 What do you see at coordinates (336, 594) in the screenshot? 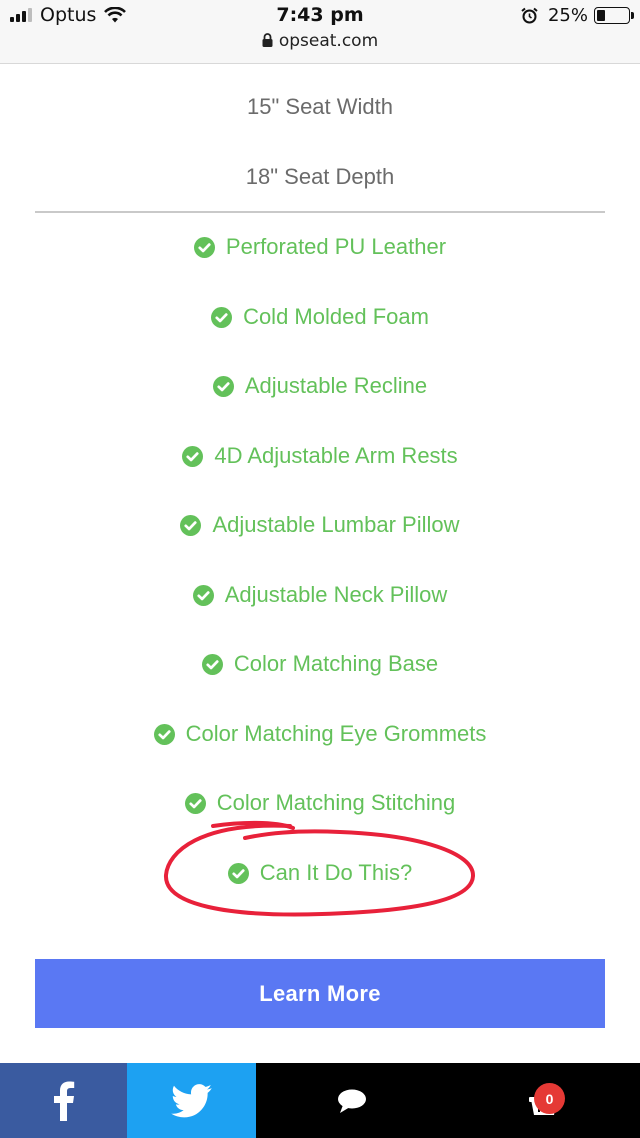
I see `feature-label: Adjustable Neck Pillow` at bounding box center [336, 594].